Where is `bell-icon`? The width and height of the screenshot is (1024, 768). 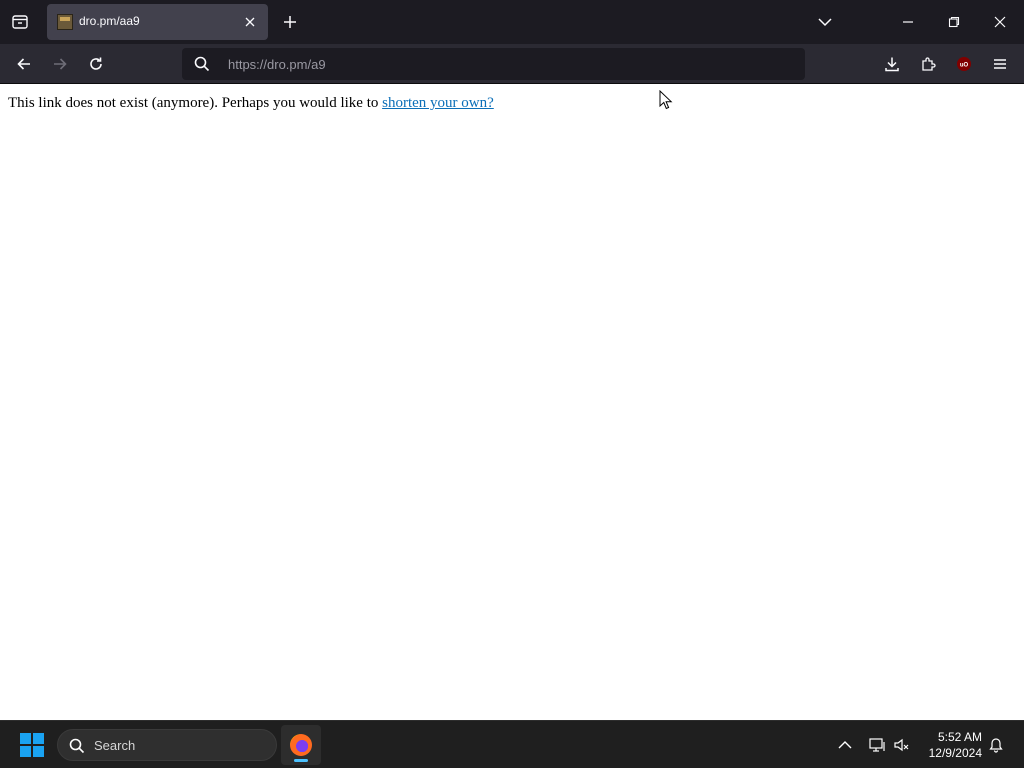 bell-icon is located at coordinates (996, 745).